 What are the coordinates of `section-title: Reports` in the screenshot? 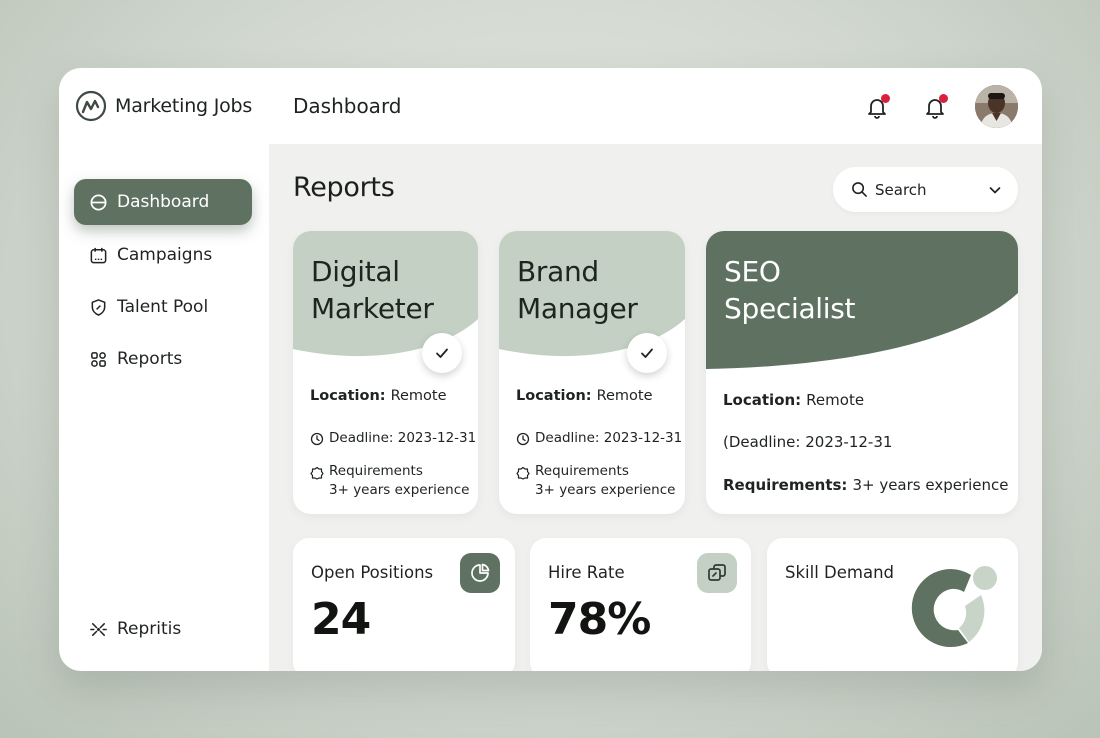 It's located at (344, 187).